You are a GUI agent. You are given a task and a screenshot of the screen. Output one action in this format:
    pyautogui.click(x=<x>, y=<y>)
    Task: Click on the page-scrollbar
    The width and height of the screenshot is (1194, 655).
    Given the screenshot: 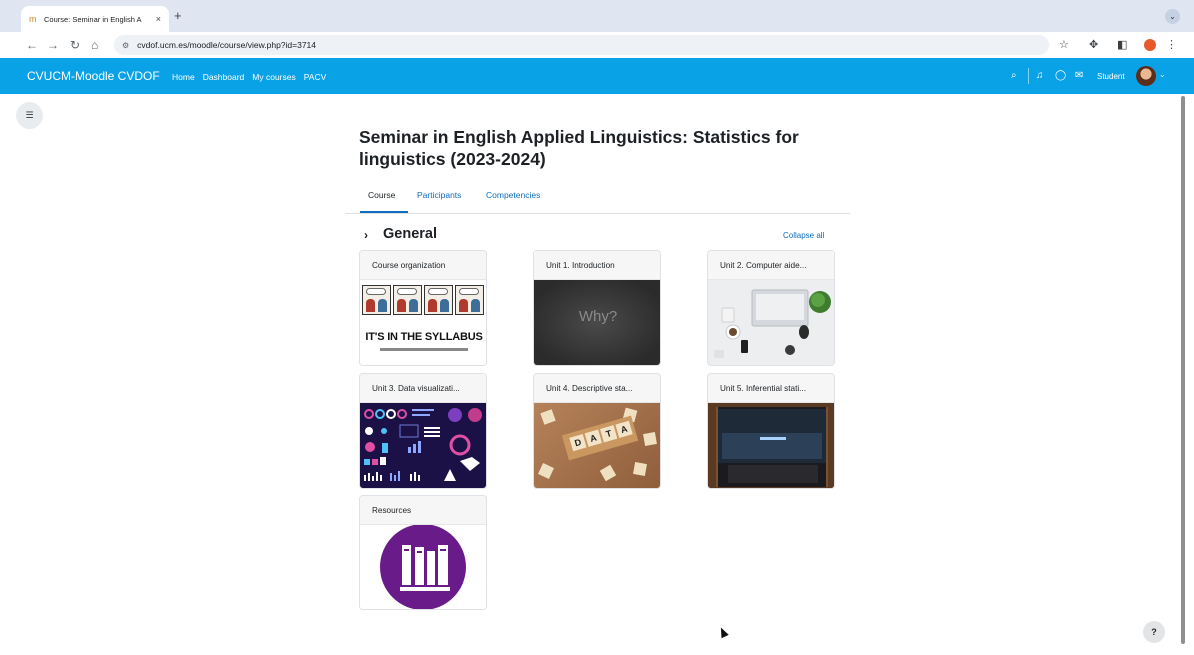 What is the action you would take?
    pyautogui.click(x=1183, y=370)
    